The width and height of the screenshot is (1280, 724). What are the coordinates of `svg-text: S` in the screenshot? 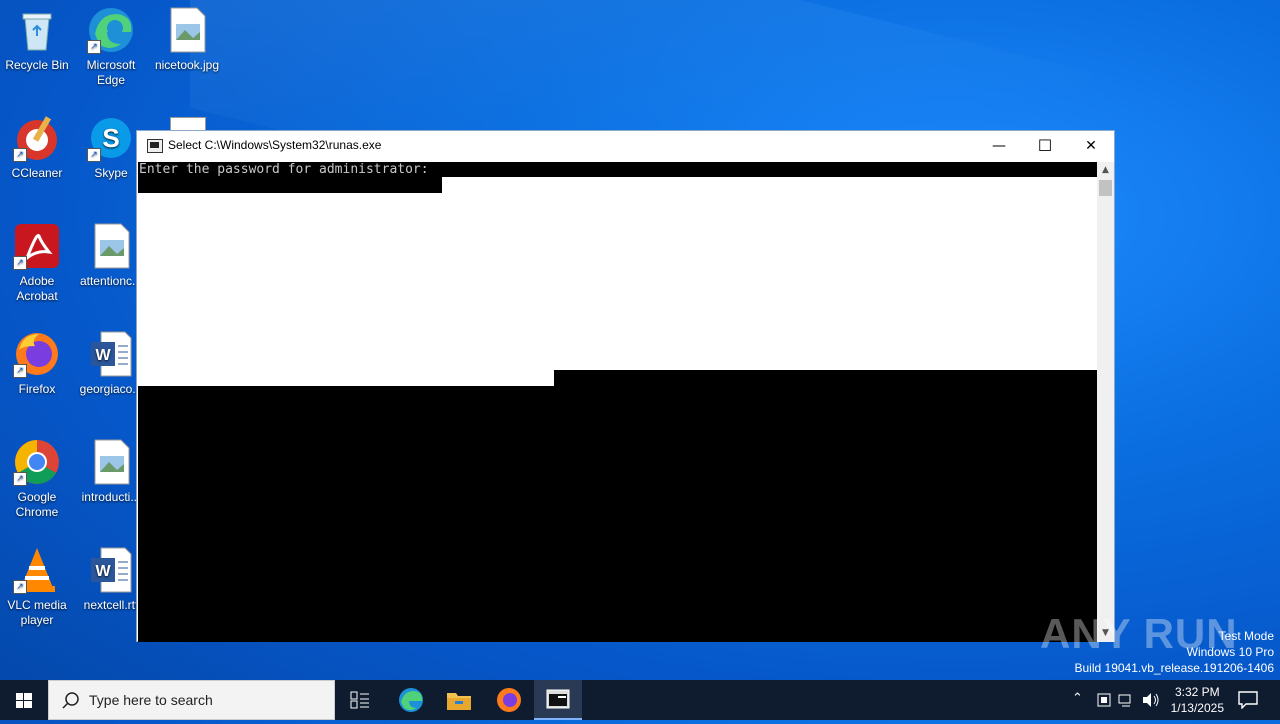 It's located at (110, 138).